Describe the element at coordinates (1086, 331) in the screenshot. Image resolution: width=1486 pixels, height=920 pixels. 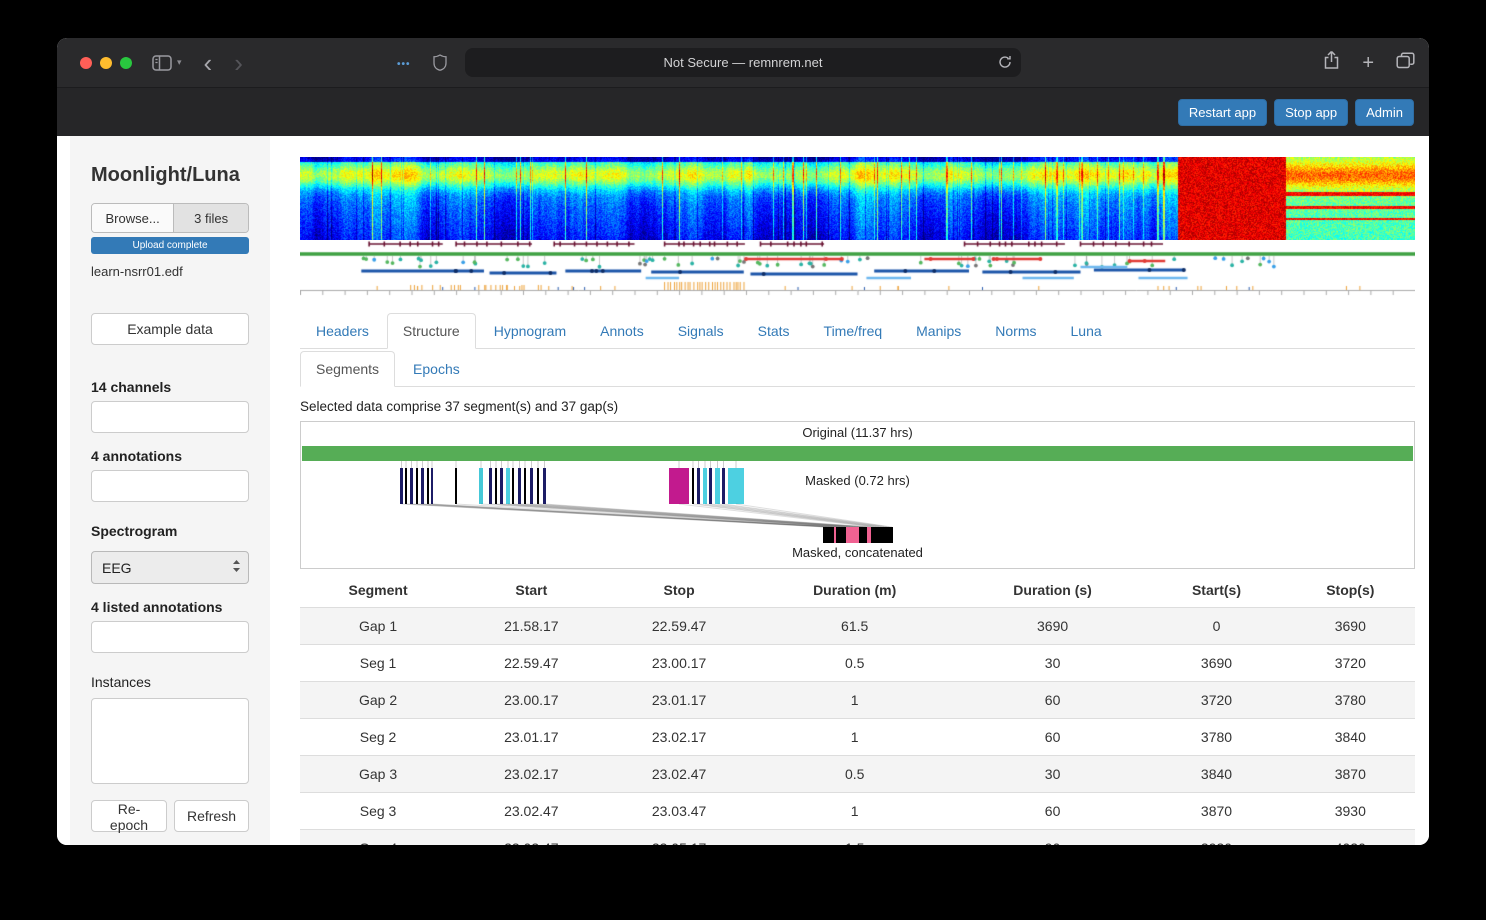
I see `tab-luna: Luna` at that location.